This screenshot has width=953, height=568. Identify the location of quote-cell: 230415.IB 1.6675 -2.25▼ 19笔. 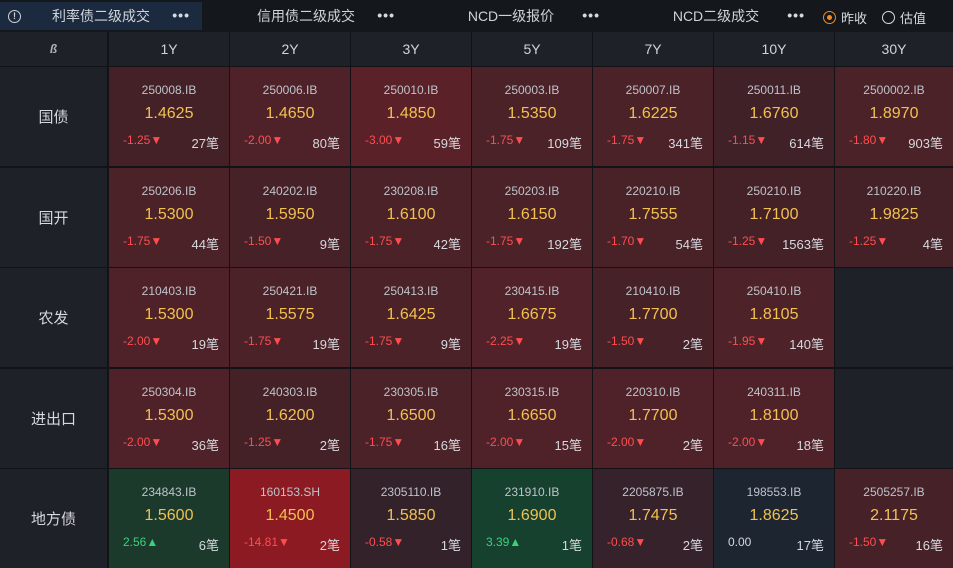
(532, 317).